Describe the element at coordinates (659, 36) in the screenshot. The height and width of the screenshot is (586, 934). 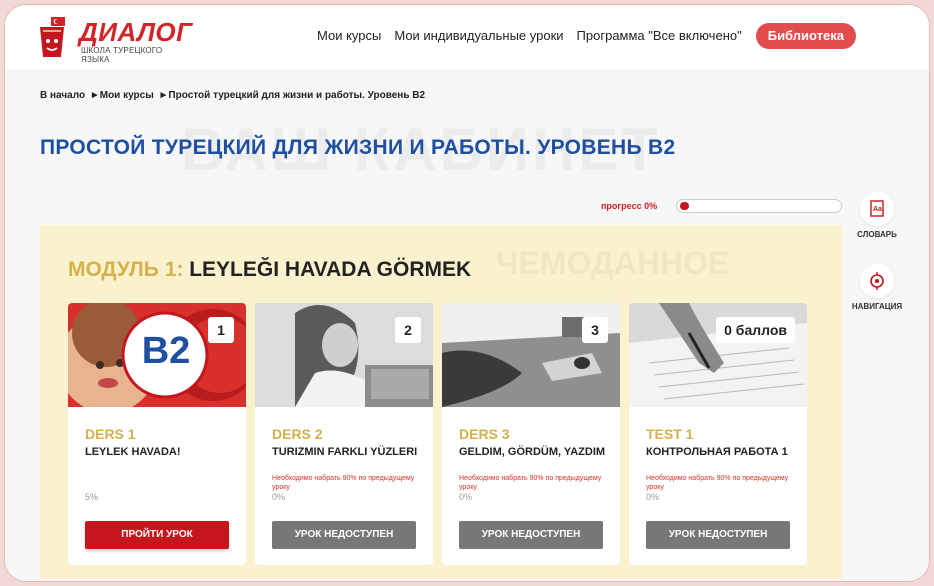
I see `nav-all-inclusive: Программа "Все включено"` at that location.